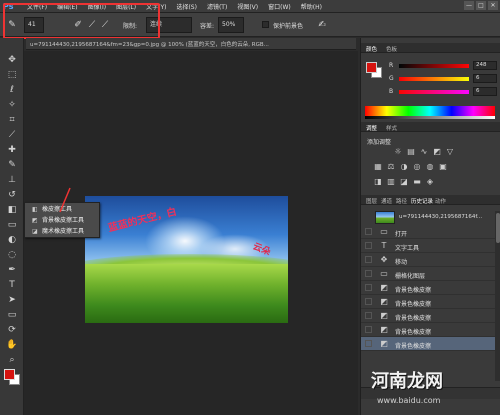 Image resolution: width=500 pixels, height=415 pixels. Describe the element at coordinates (12, 315) in the screenshot. I see `shape-tool-icon: ▭` at that location.